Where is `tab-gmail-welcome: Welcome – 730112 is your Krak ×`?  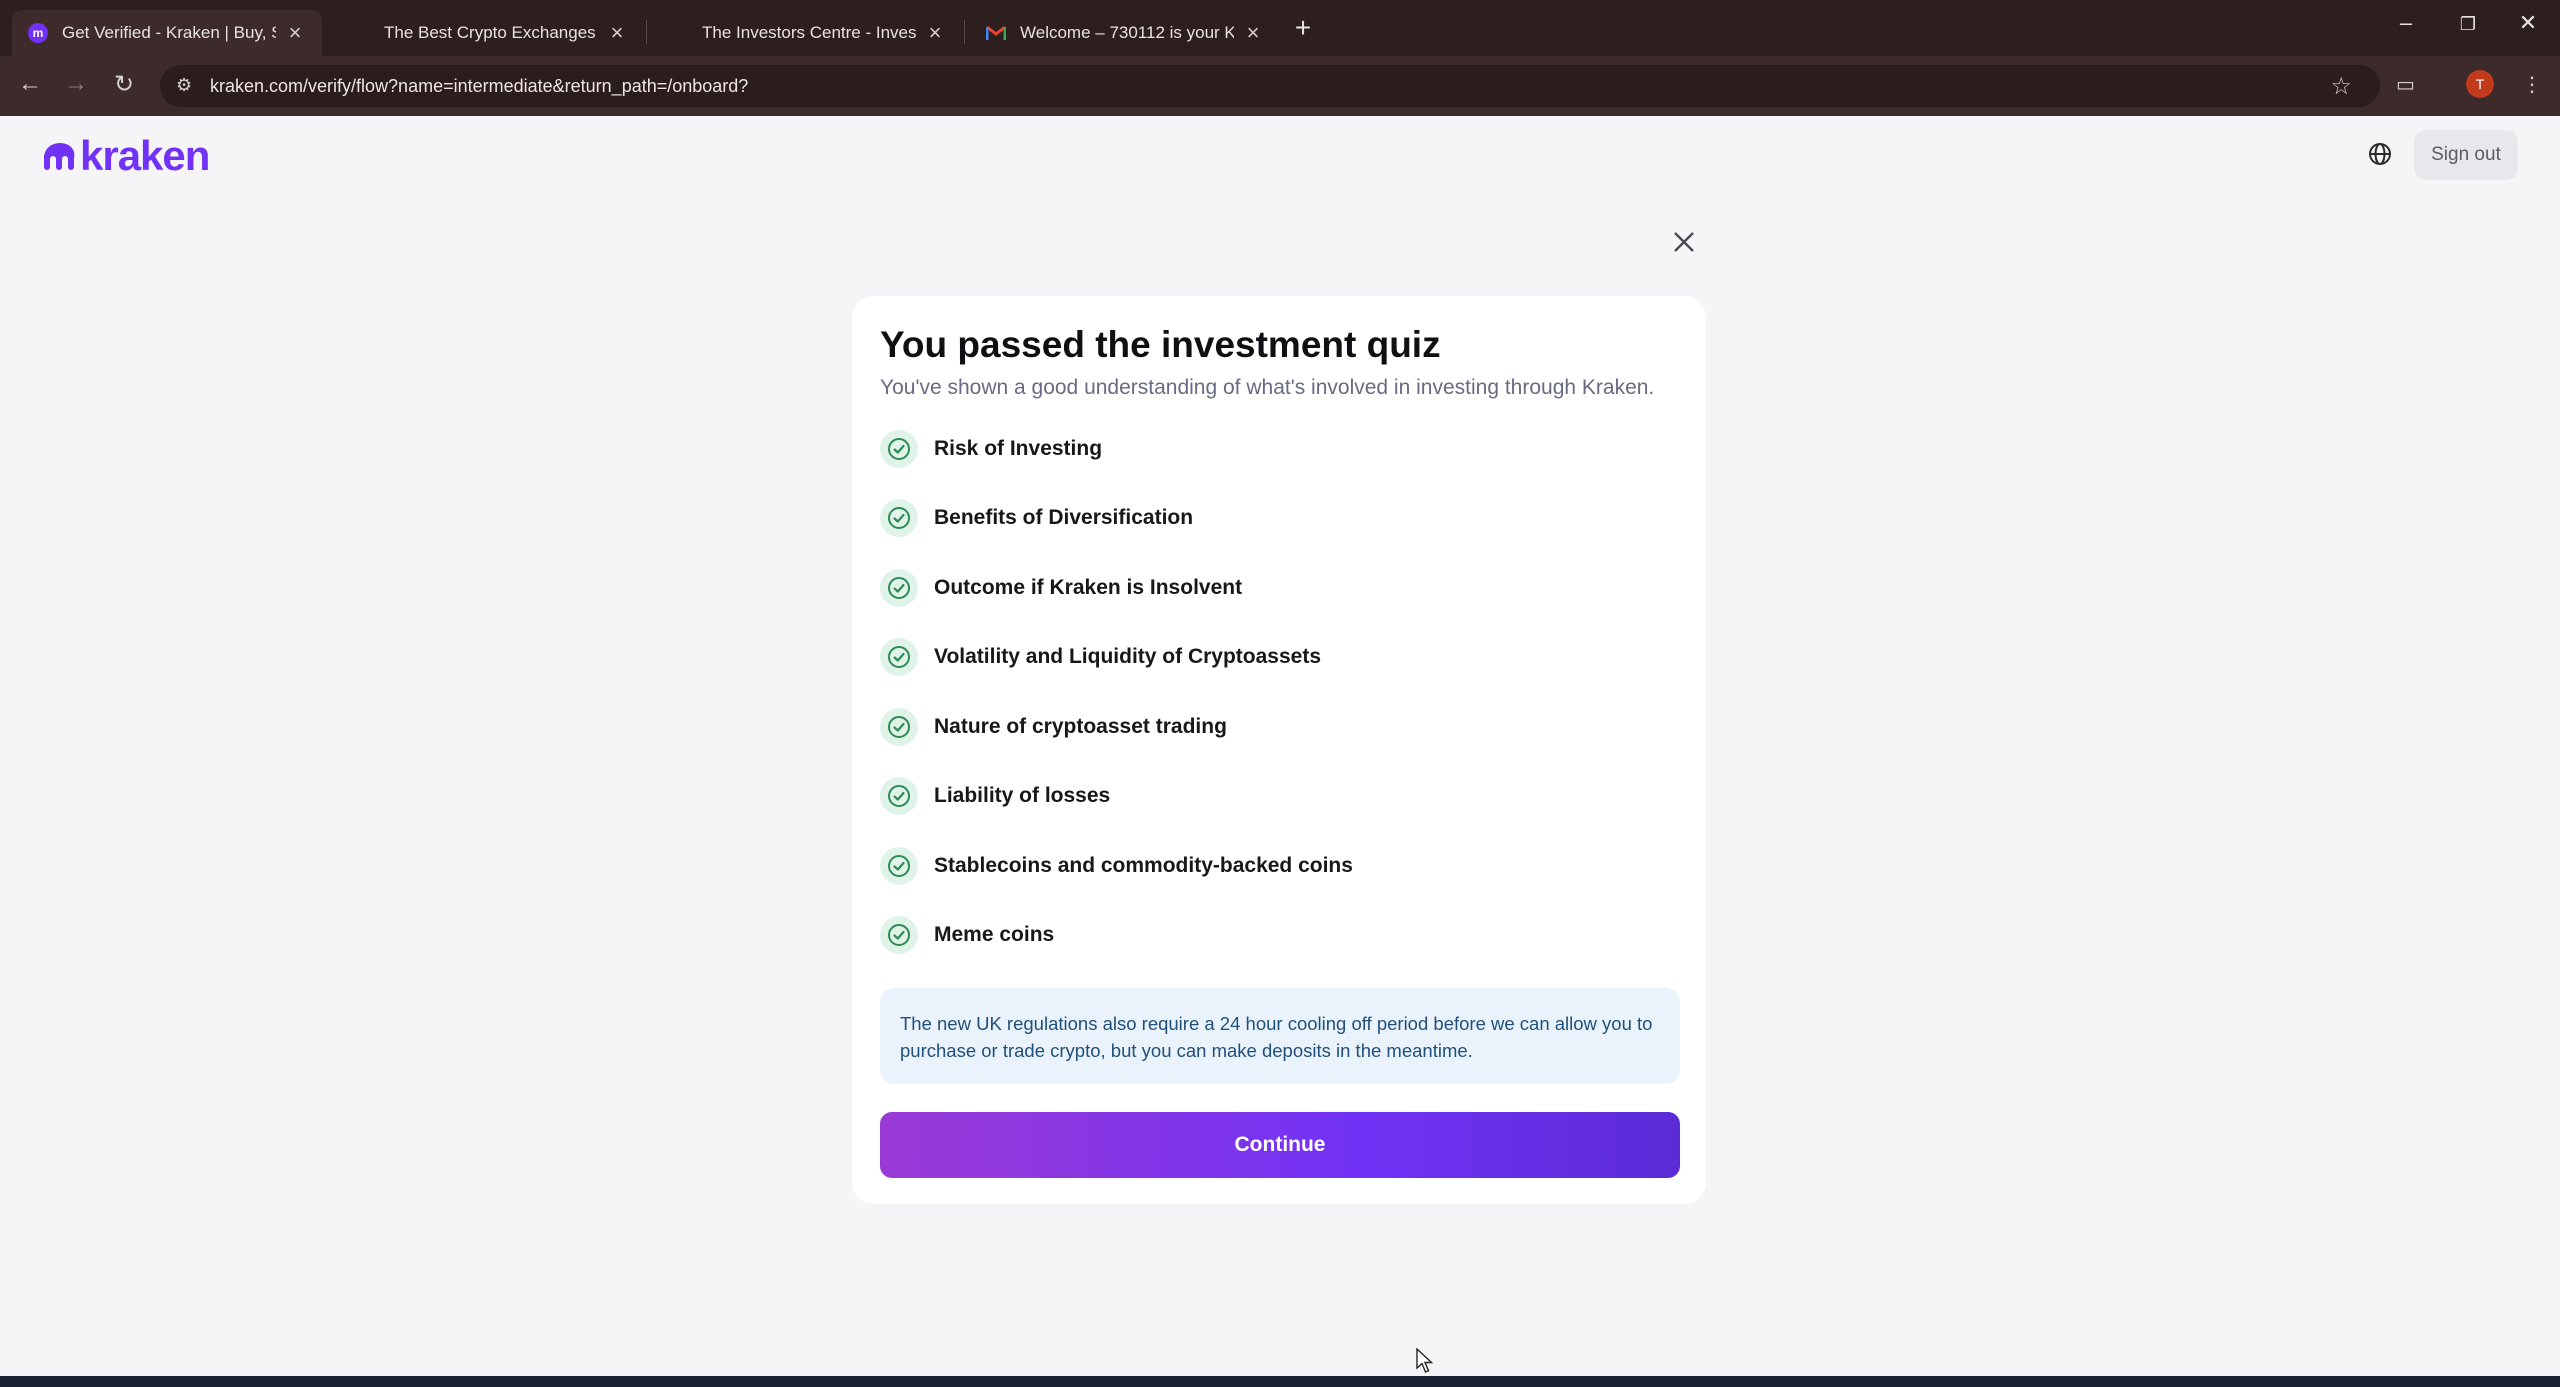 tab-gmail-welcome: Welcome – 730112 is your Krak × is located at coordinates (1125, 33).